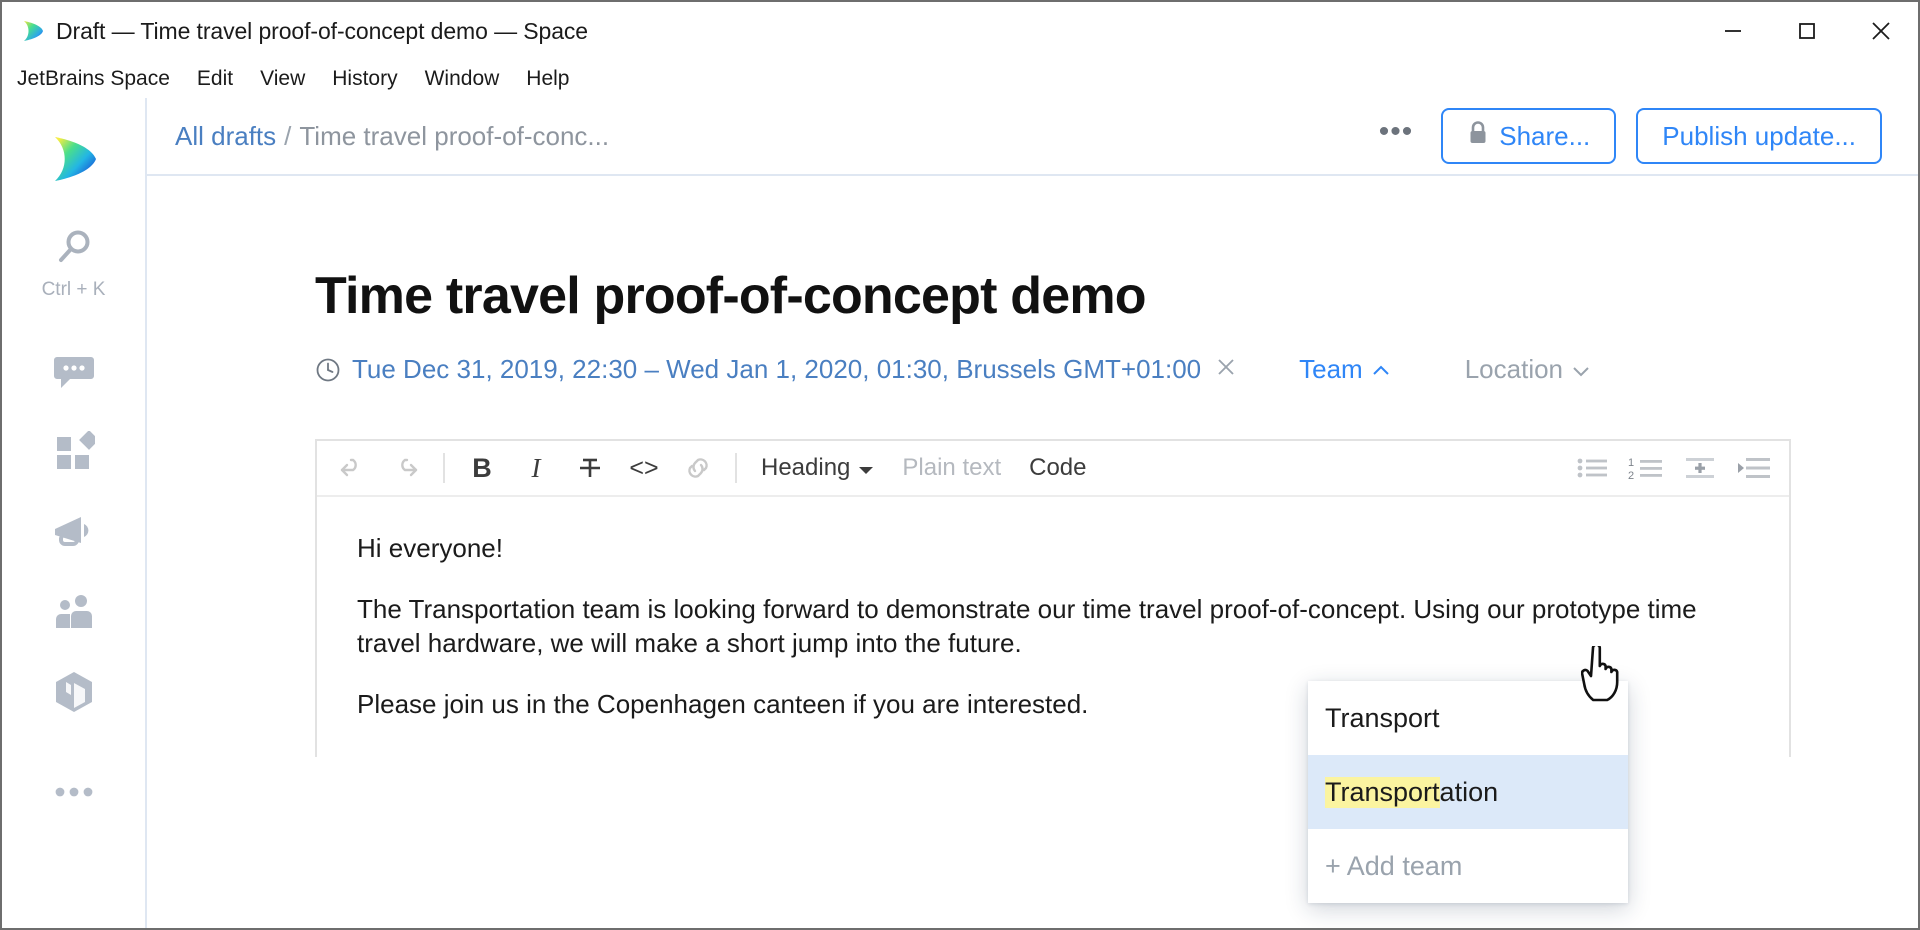  What do you see at coordinates (1646, 468) in the screenshot?
I see `numbered-list-icon: 1 2` at bounding box center [1646, 468].